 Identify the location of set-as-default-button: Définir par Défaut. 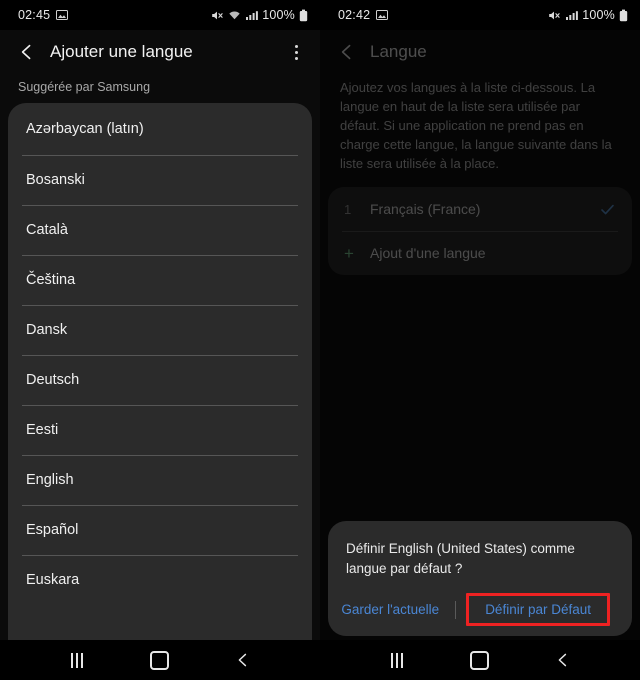
(538, 609).